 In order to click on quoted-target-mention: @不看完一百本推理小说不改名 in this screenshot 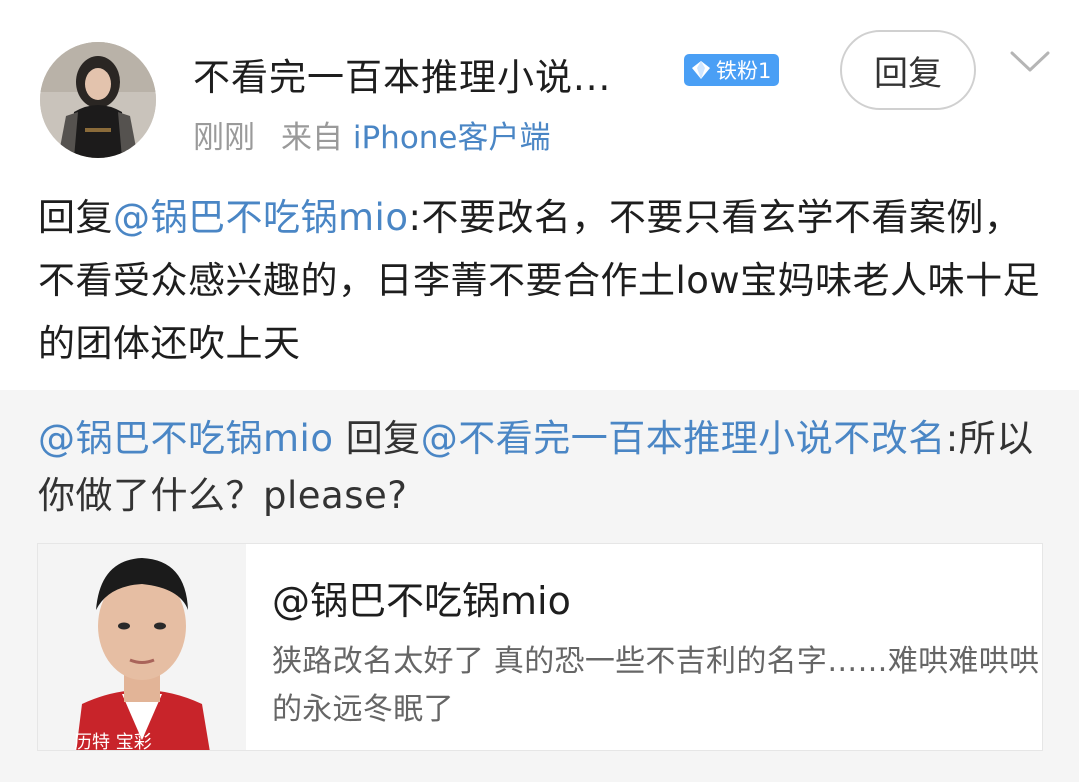, I will do `click(683, 438)`.